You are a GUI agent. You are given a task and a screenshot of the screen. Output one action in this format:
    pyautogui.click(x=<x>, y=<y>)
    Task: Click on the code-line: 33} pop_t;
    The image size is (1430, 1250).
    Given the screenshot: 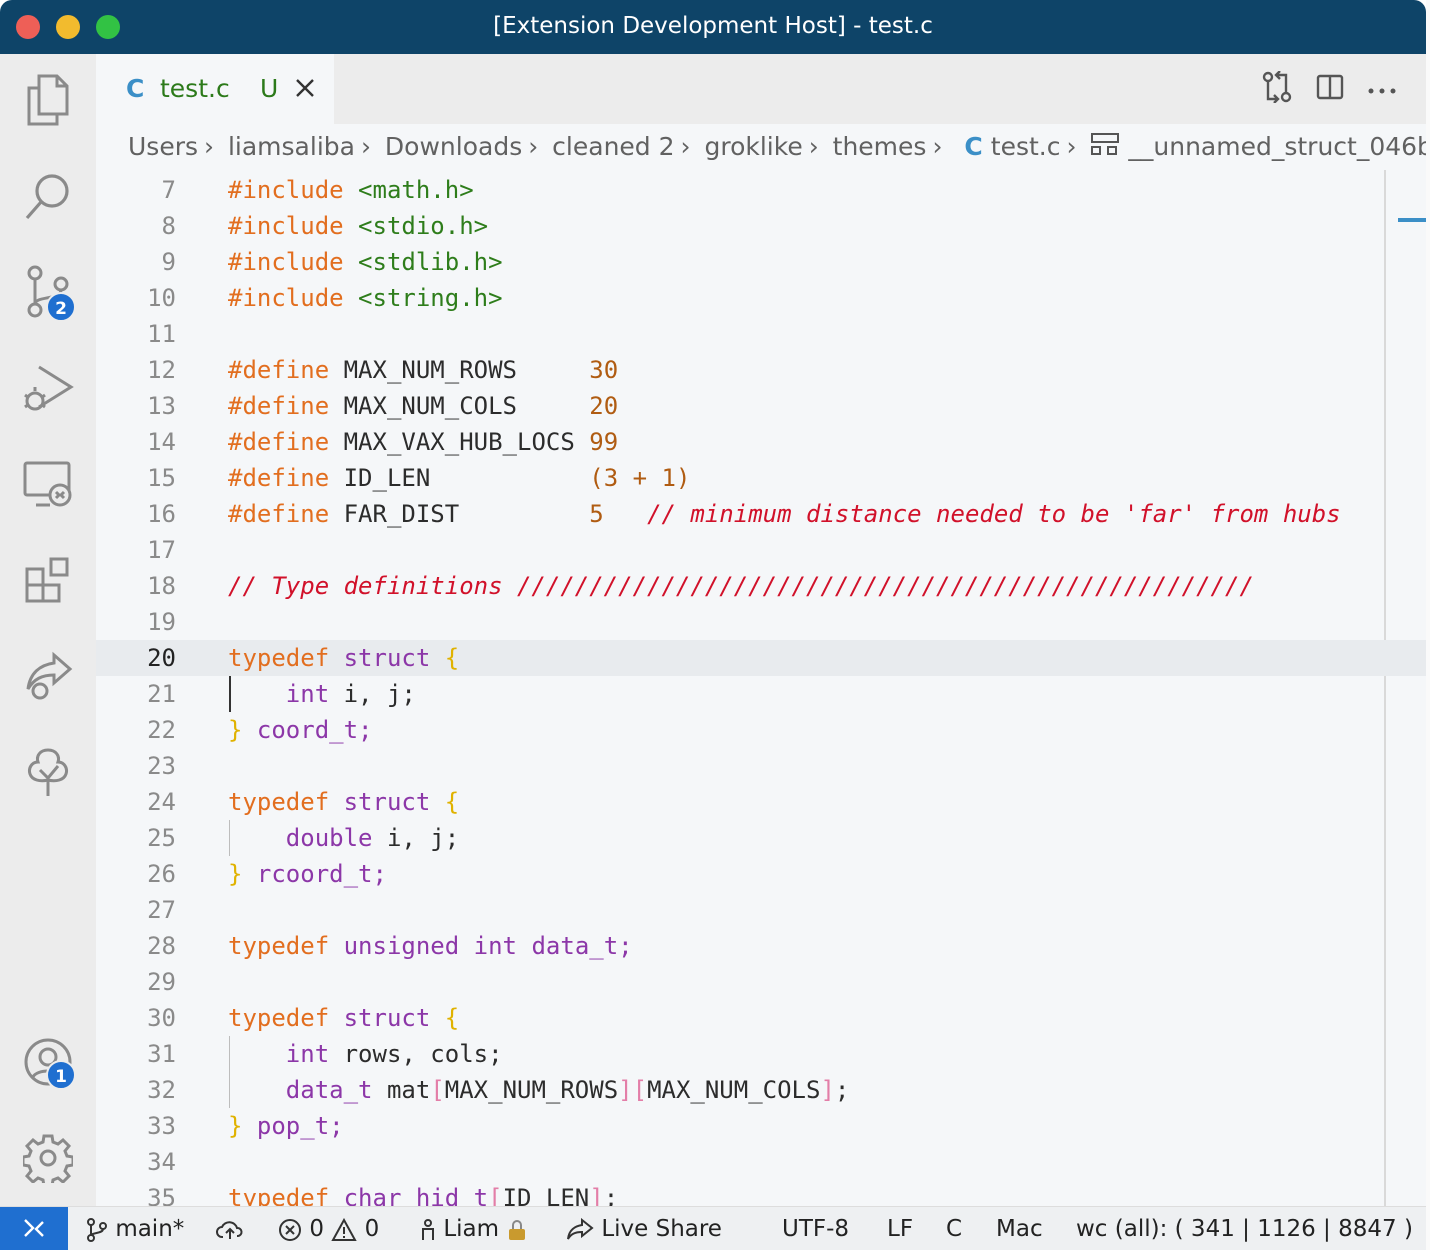 What is the action you would take?
    pyautogui.click(x=761, y=1126)
    